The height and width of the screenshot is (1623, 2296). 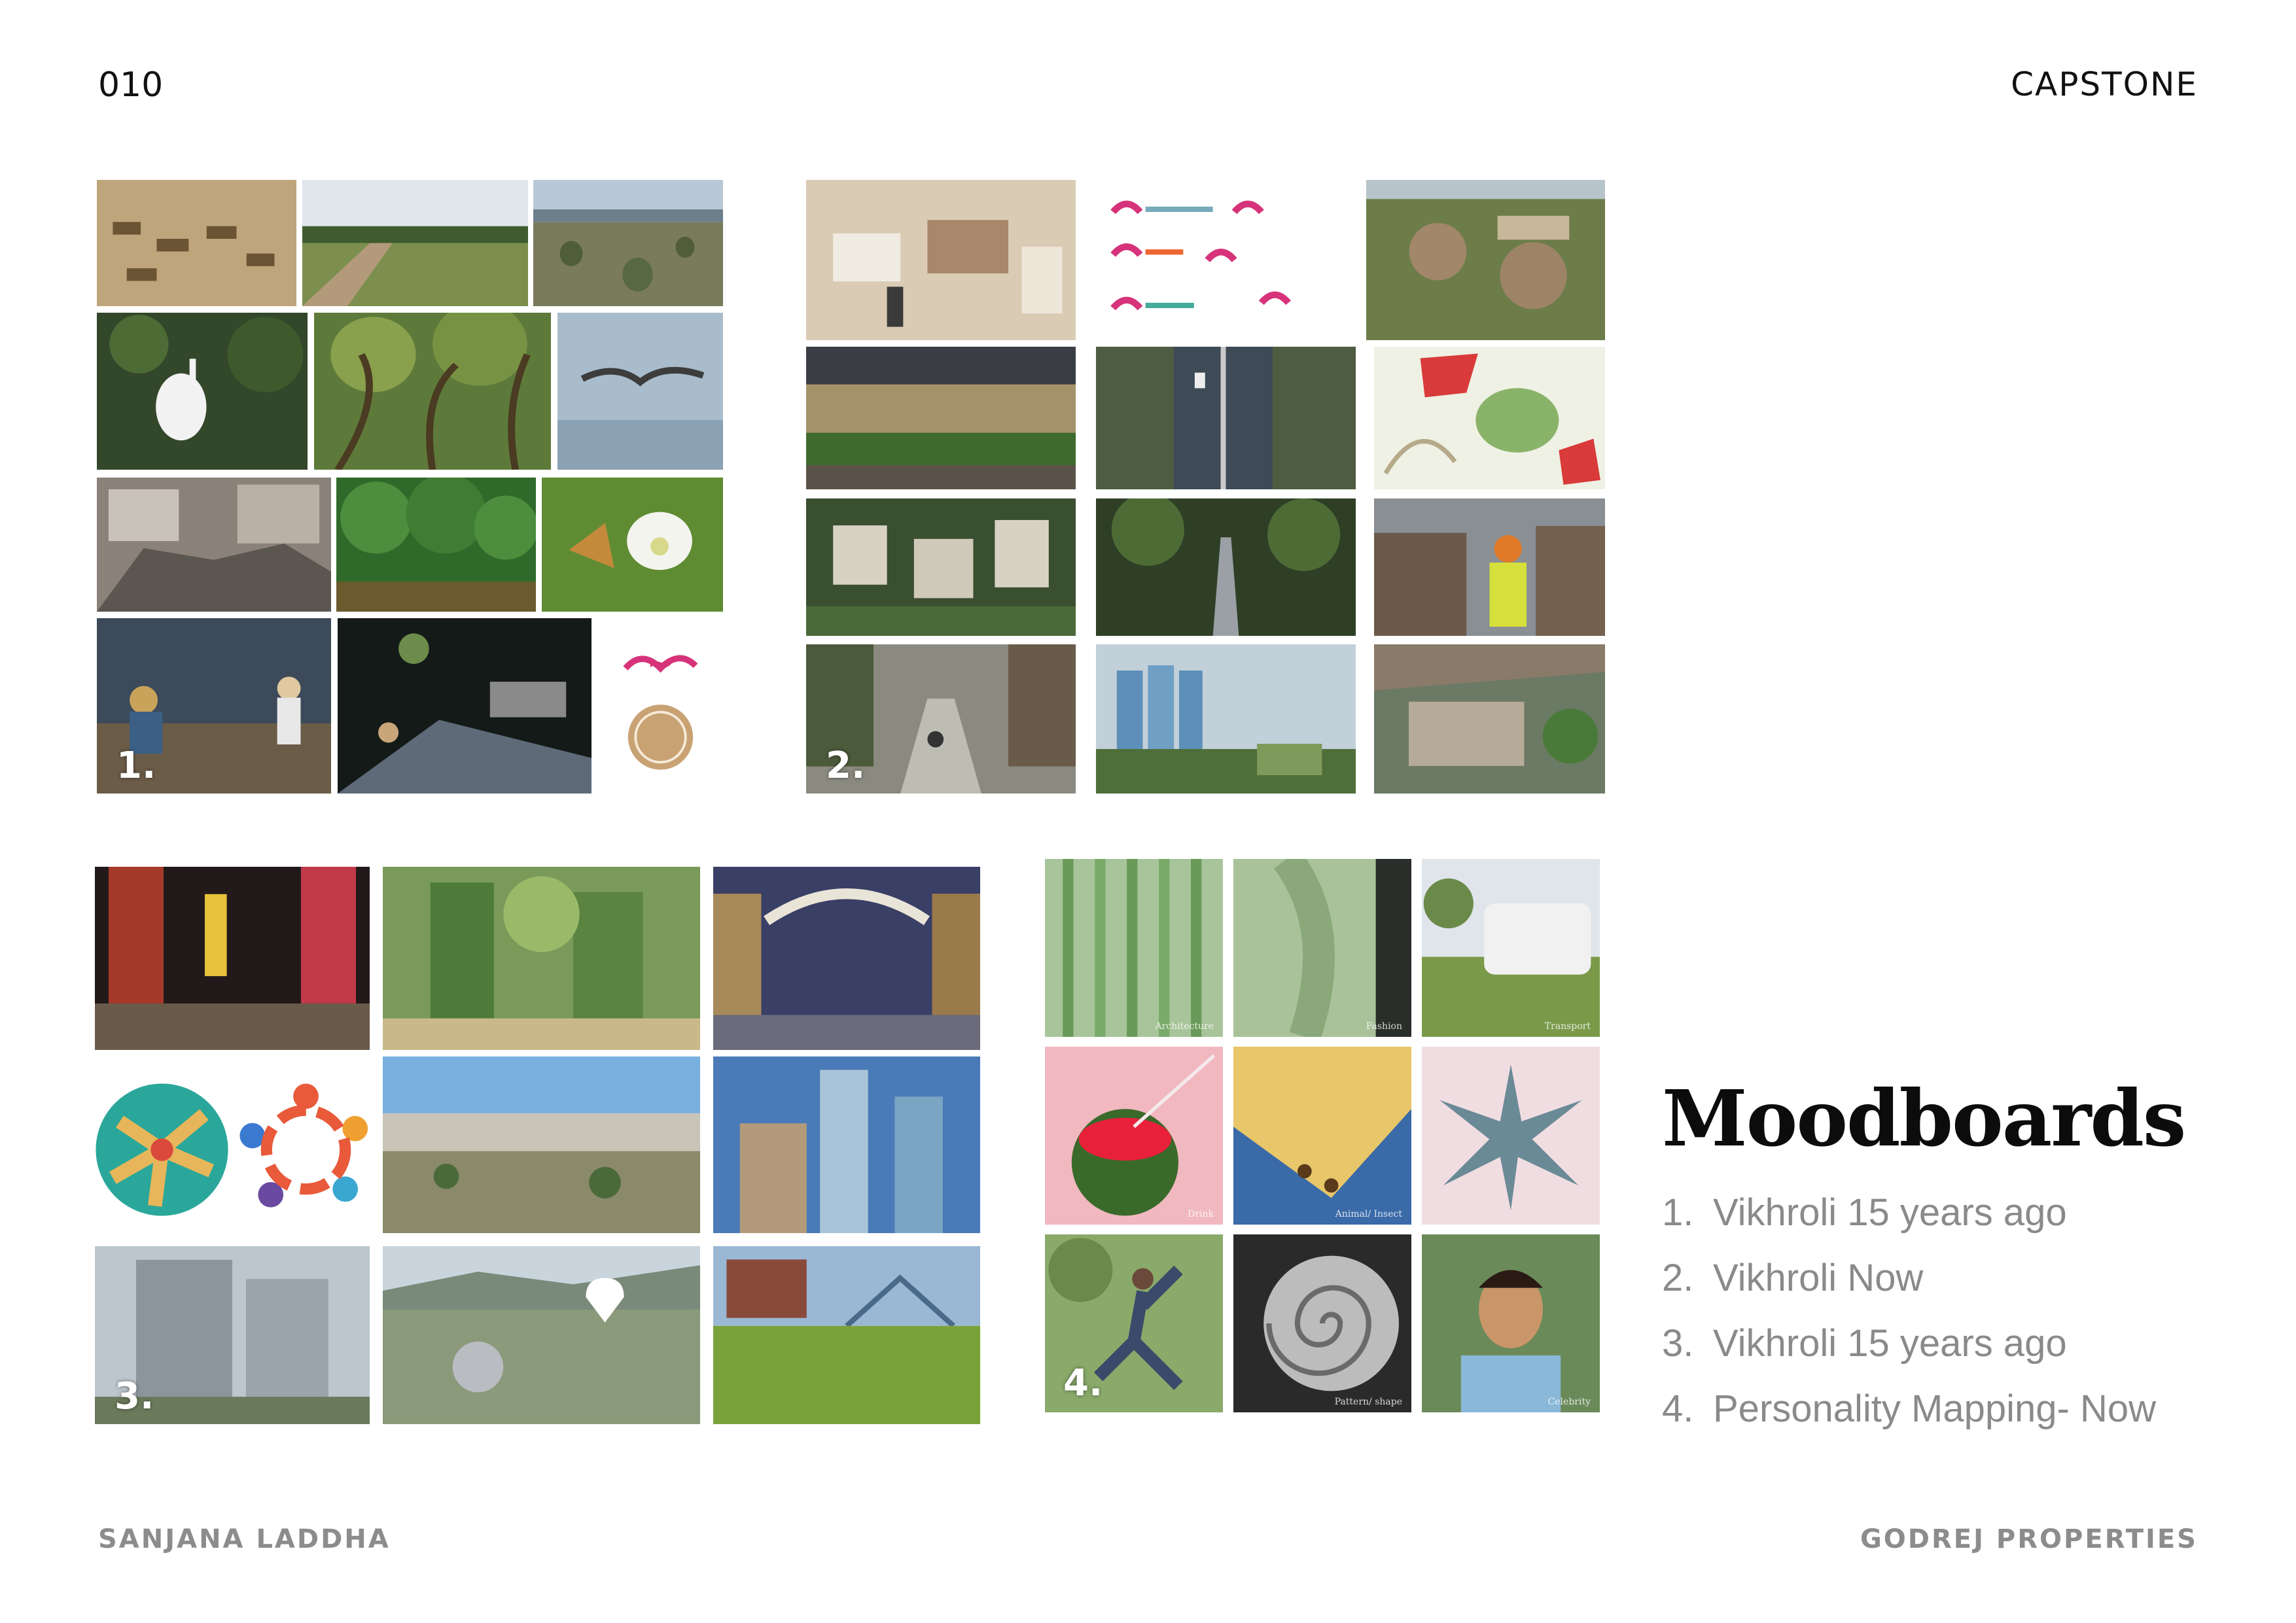 I want to click on aerial-township-photo, so click(x=1486, y=260).